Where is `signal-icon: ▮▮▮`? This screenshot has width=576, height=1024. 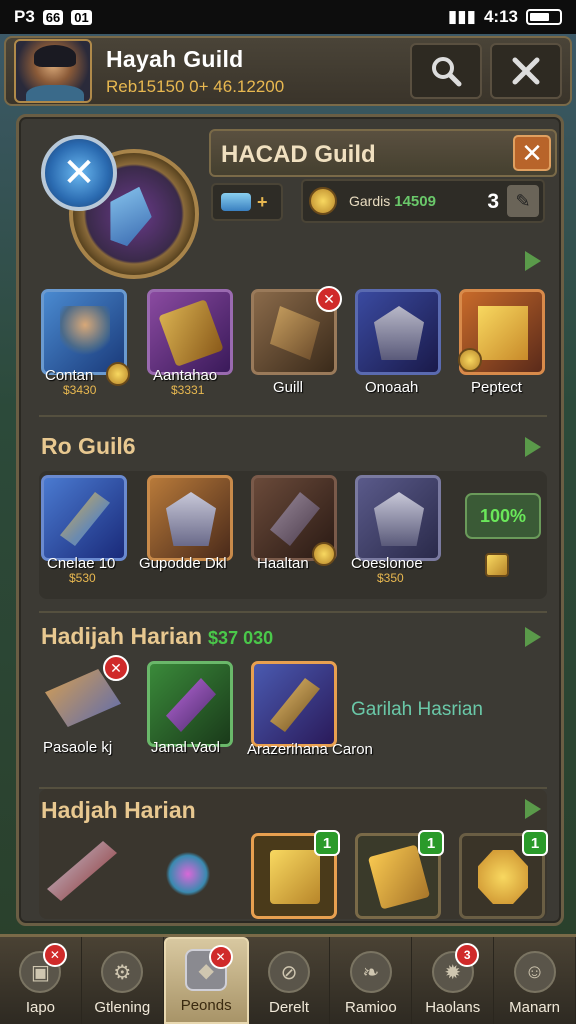
signal-icon: ▮▮▮ is located at coordinates (461, 16).